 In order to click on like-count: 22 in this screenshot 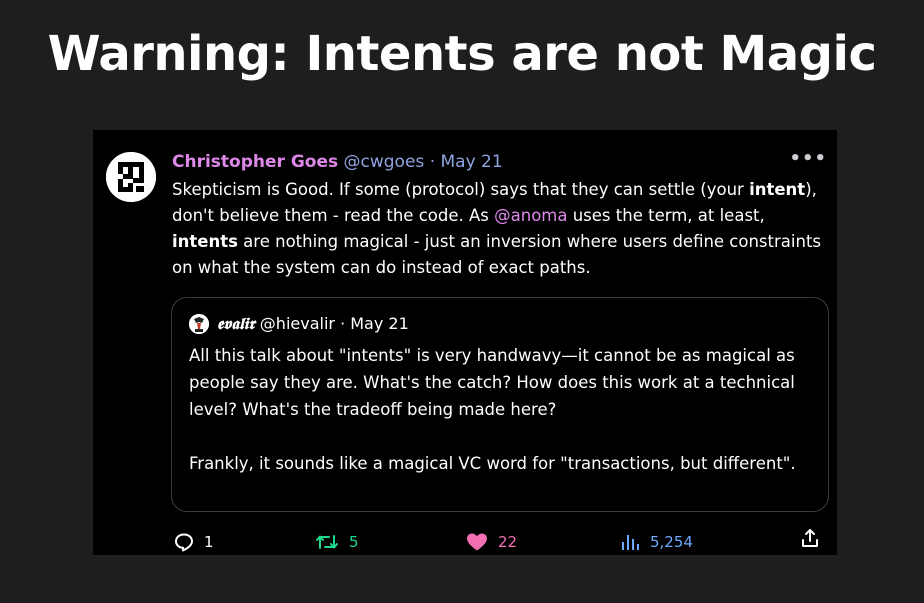, I will do `click(508, 542)`.